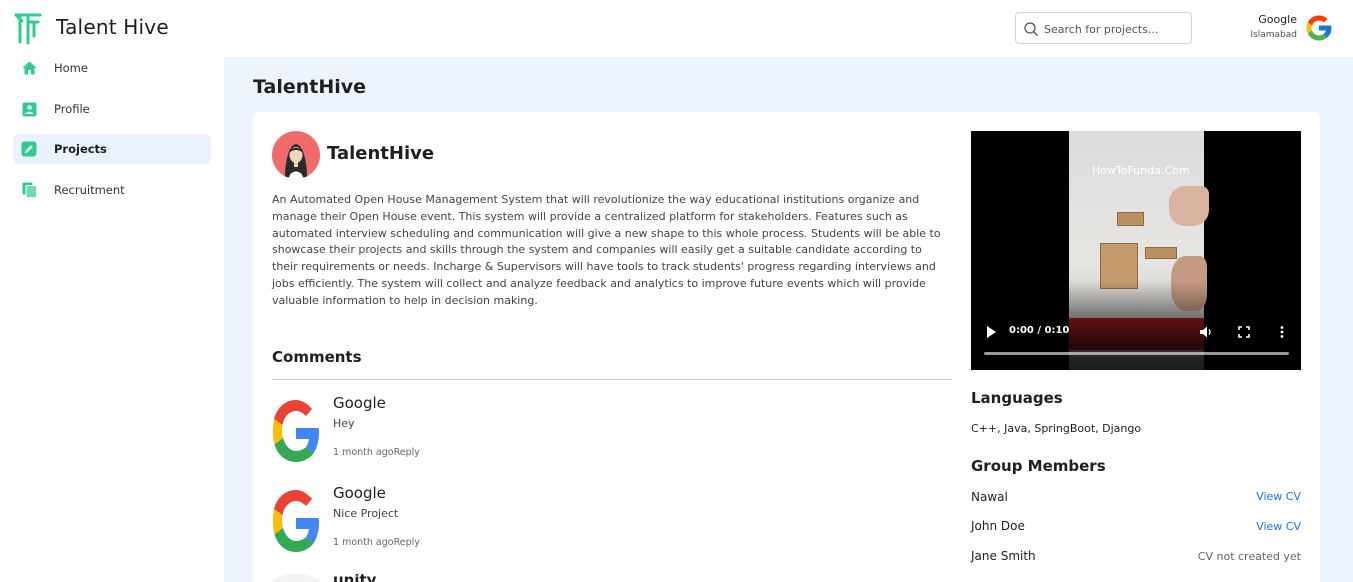  I want to click on page-title: TalentHive, so click(310, 87).